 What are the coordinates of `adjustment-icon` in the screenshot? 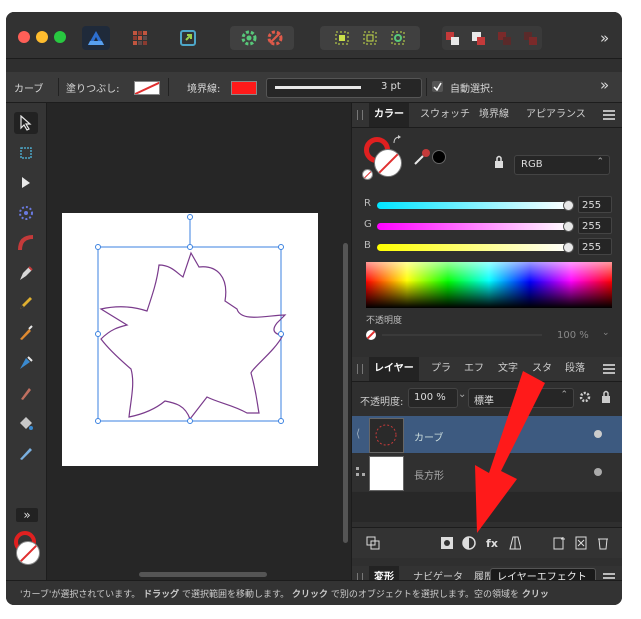 It's located at (469, 543).